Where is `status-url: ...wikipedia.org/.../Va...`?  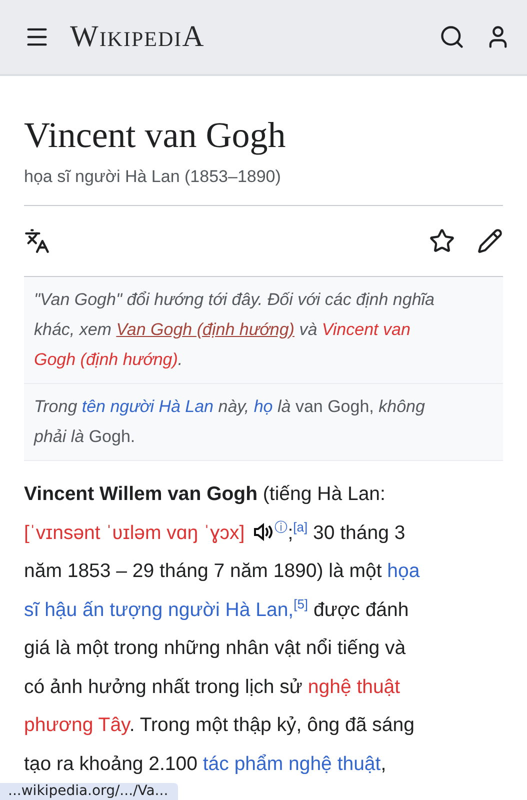 status-url: ...wikipedia.org/.../Va... is located at coordinates (89, 791).